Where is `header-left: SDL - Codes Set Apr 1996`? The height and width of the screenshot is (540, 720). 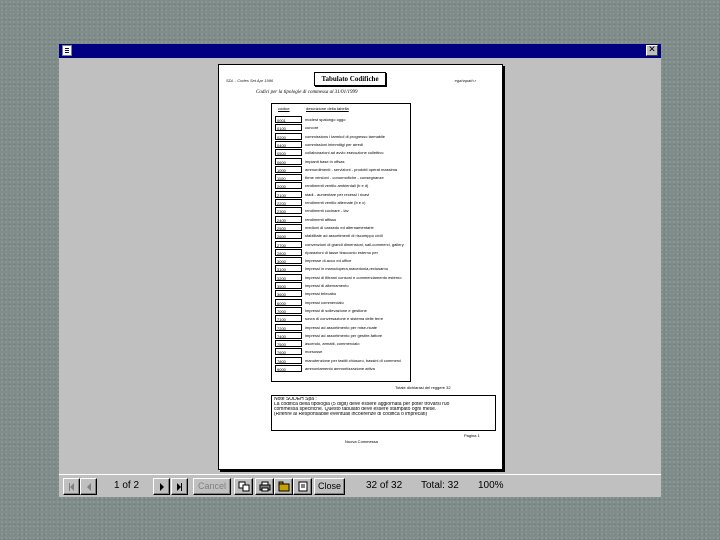
header-left: SDL - Codes Set Apr 1996 is located at coordinates (250, 80).